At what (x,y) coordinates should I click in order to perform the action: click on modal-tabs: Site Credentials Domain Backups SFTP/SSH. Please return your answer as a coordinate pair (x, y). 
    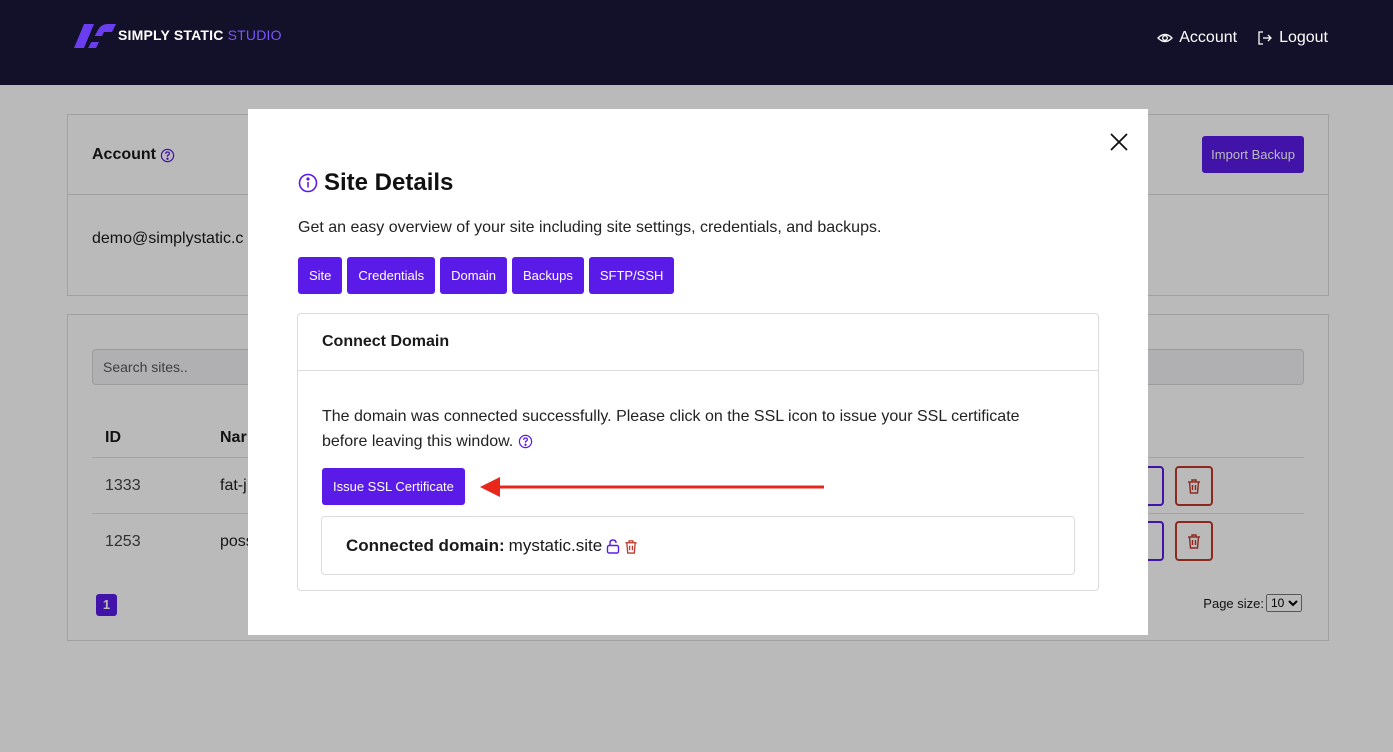
    Looking at the image, I should click on (486, 275).